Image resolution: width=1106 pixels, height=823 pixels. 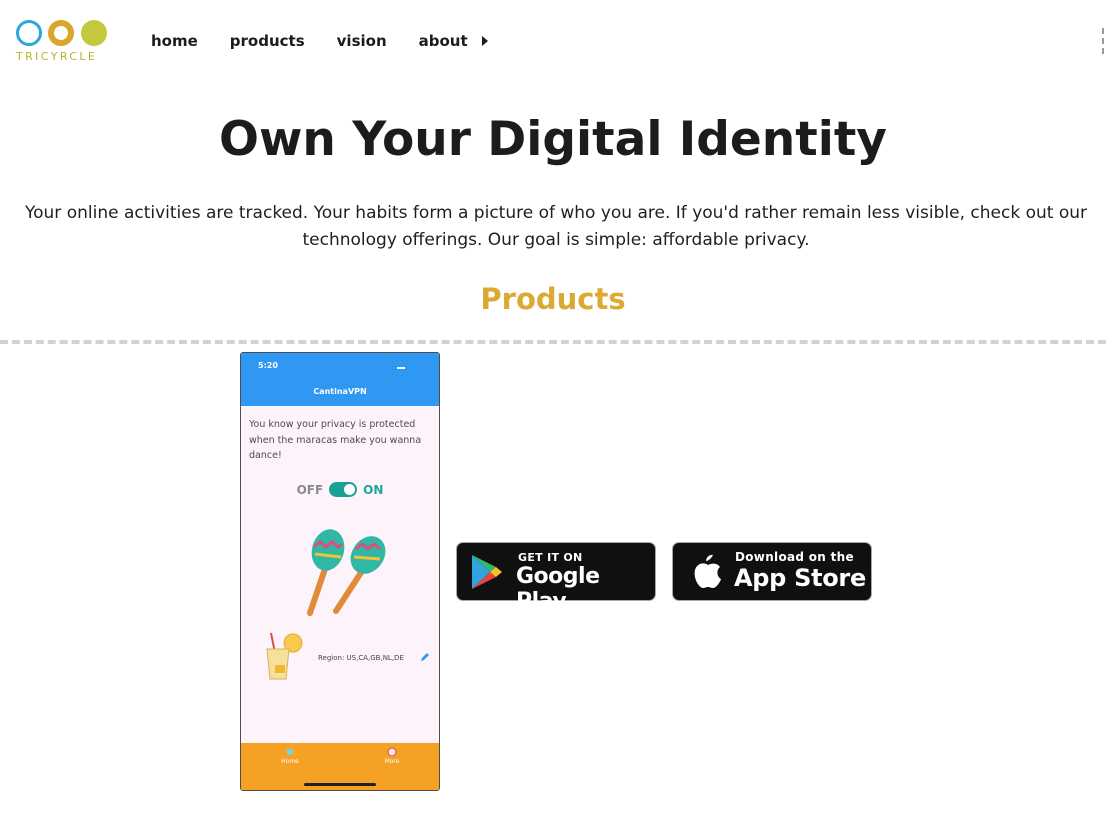 I want to click on toggle-on-label: ON, so click(x=373, y=489).